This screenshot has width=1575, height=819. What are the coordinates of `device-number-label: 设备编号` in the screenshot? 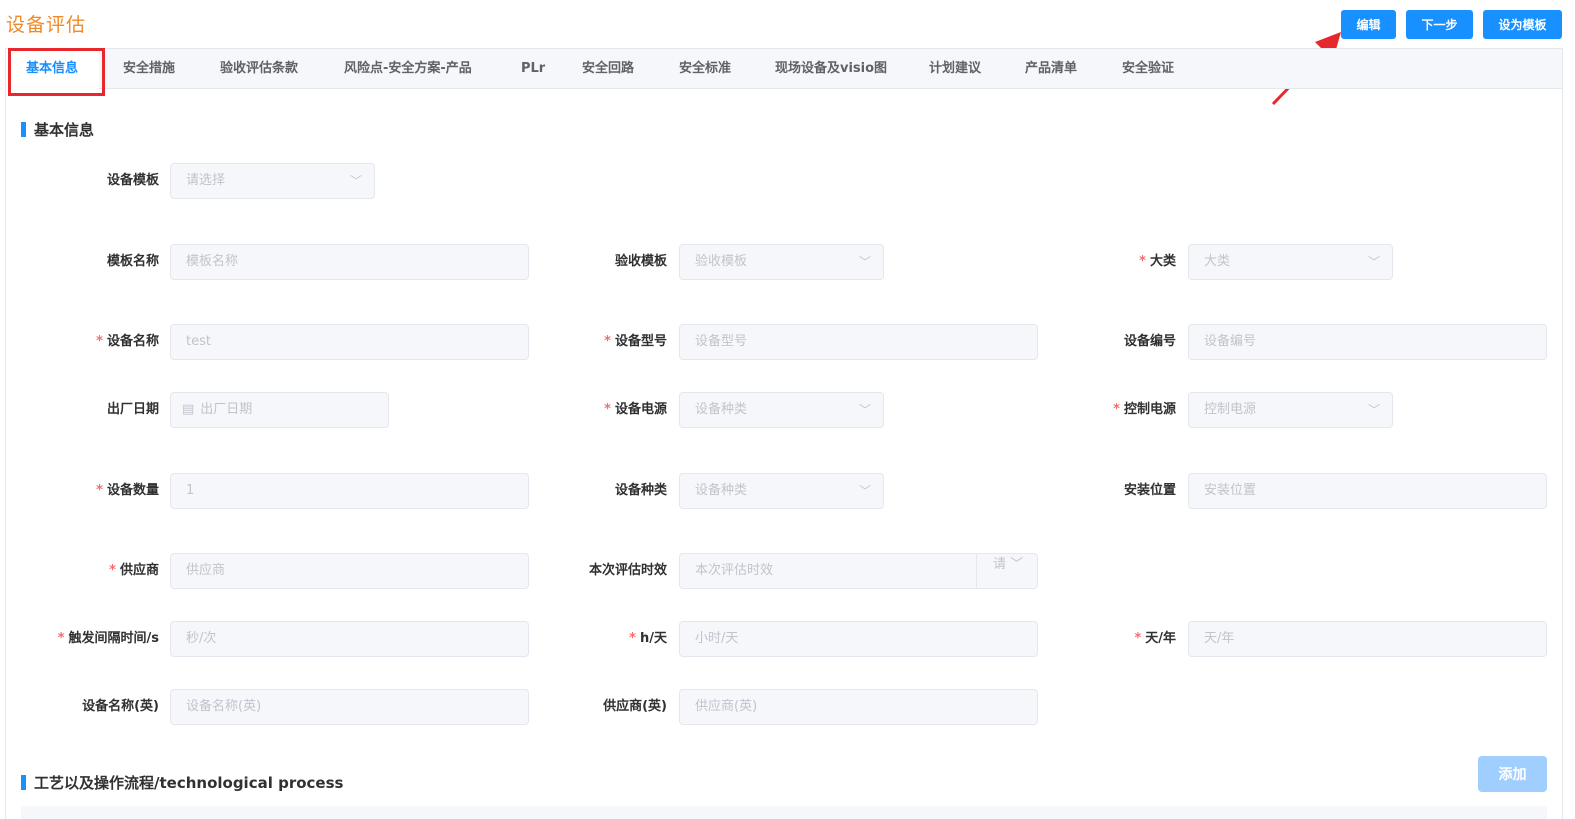 It's located at (1149, 341).